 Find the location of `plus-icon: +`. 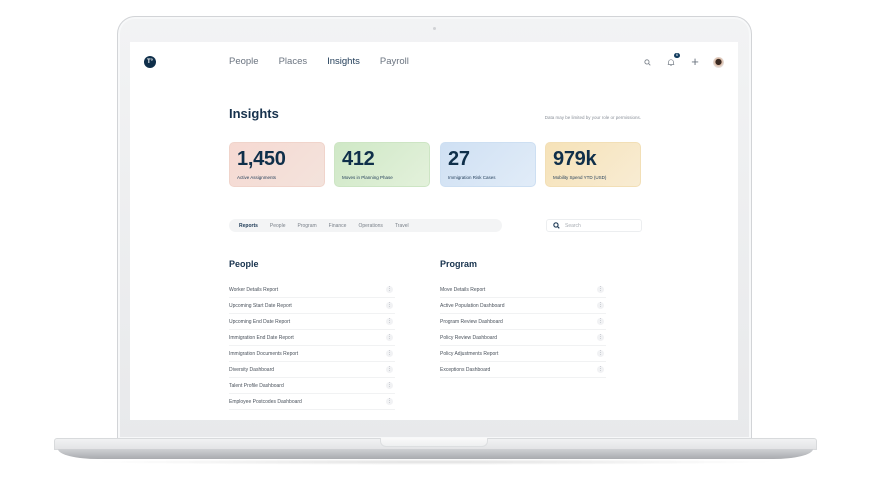

plus-icon: + is located at coordinates (695, 62).